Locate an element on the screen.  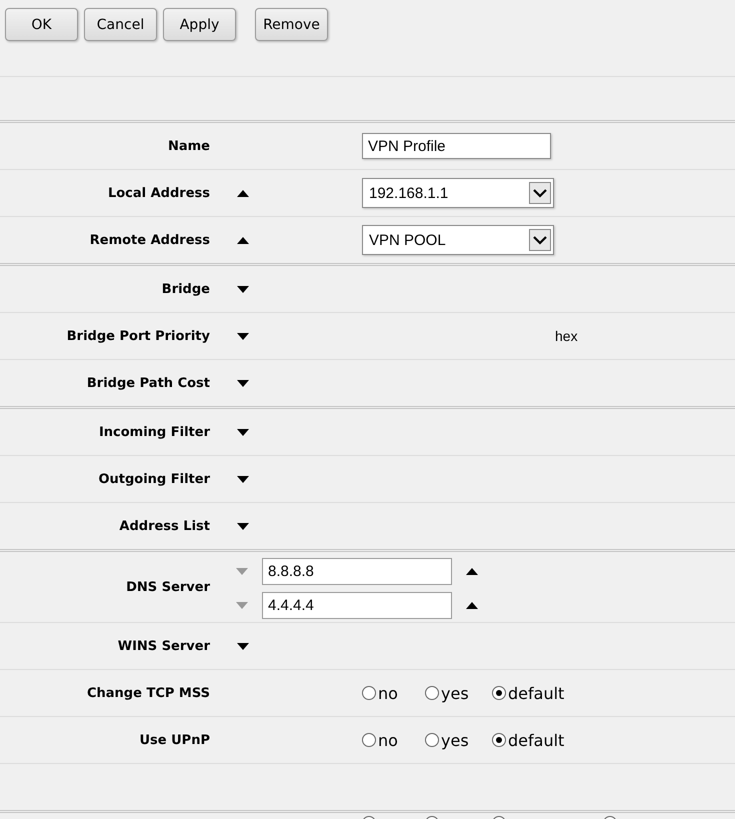
toolbar-button: Cancel is located at coordinates (120, 24).